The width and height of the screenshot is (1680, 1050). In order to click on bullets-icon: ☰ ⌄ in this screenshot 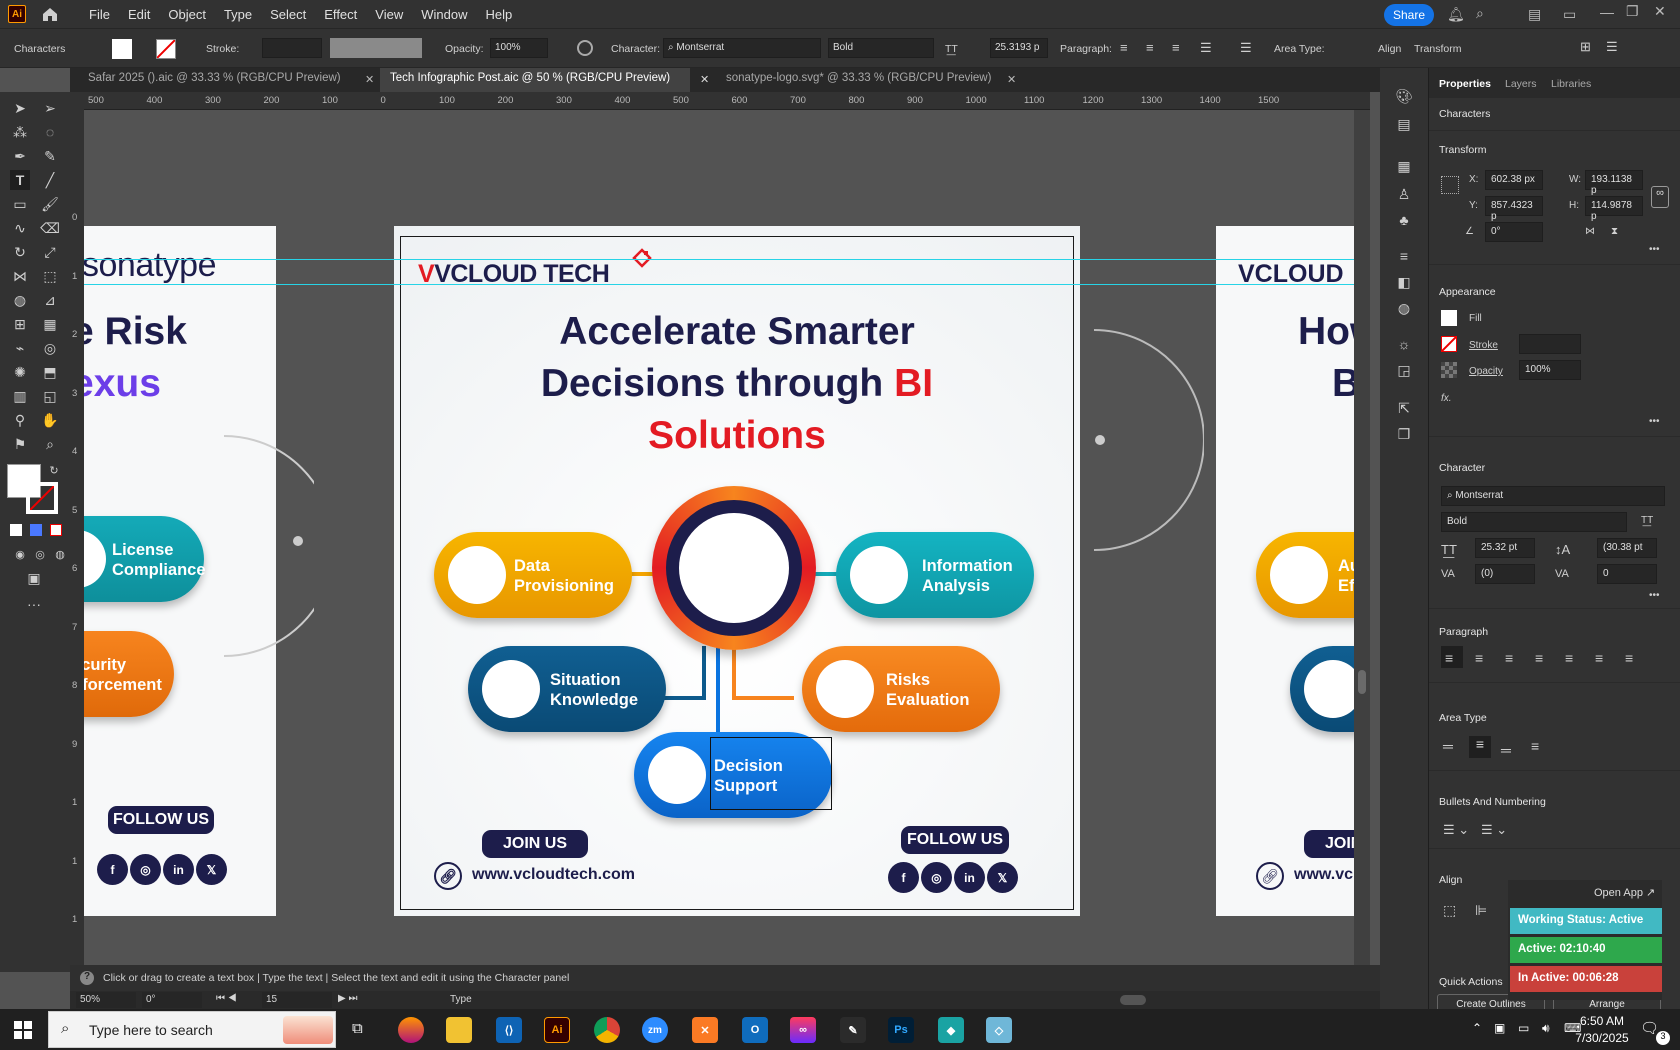, I will do `click(1456, 830)`.